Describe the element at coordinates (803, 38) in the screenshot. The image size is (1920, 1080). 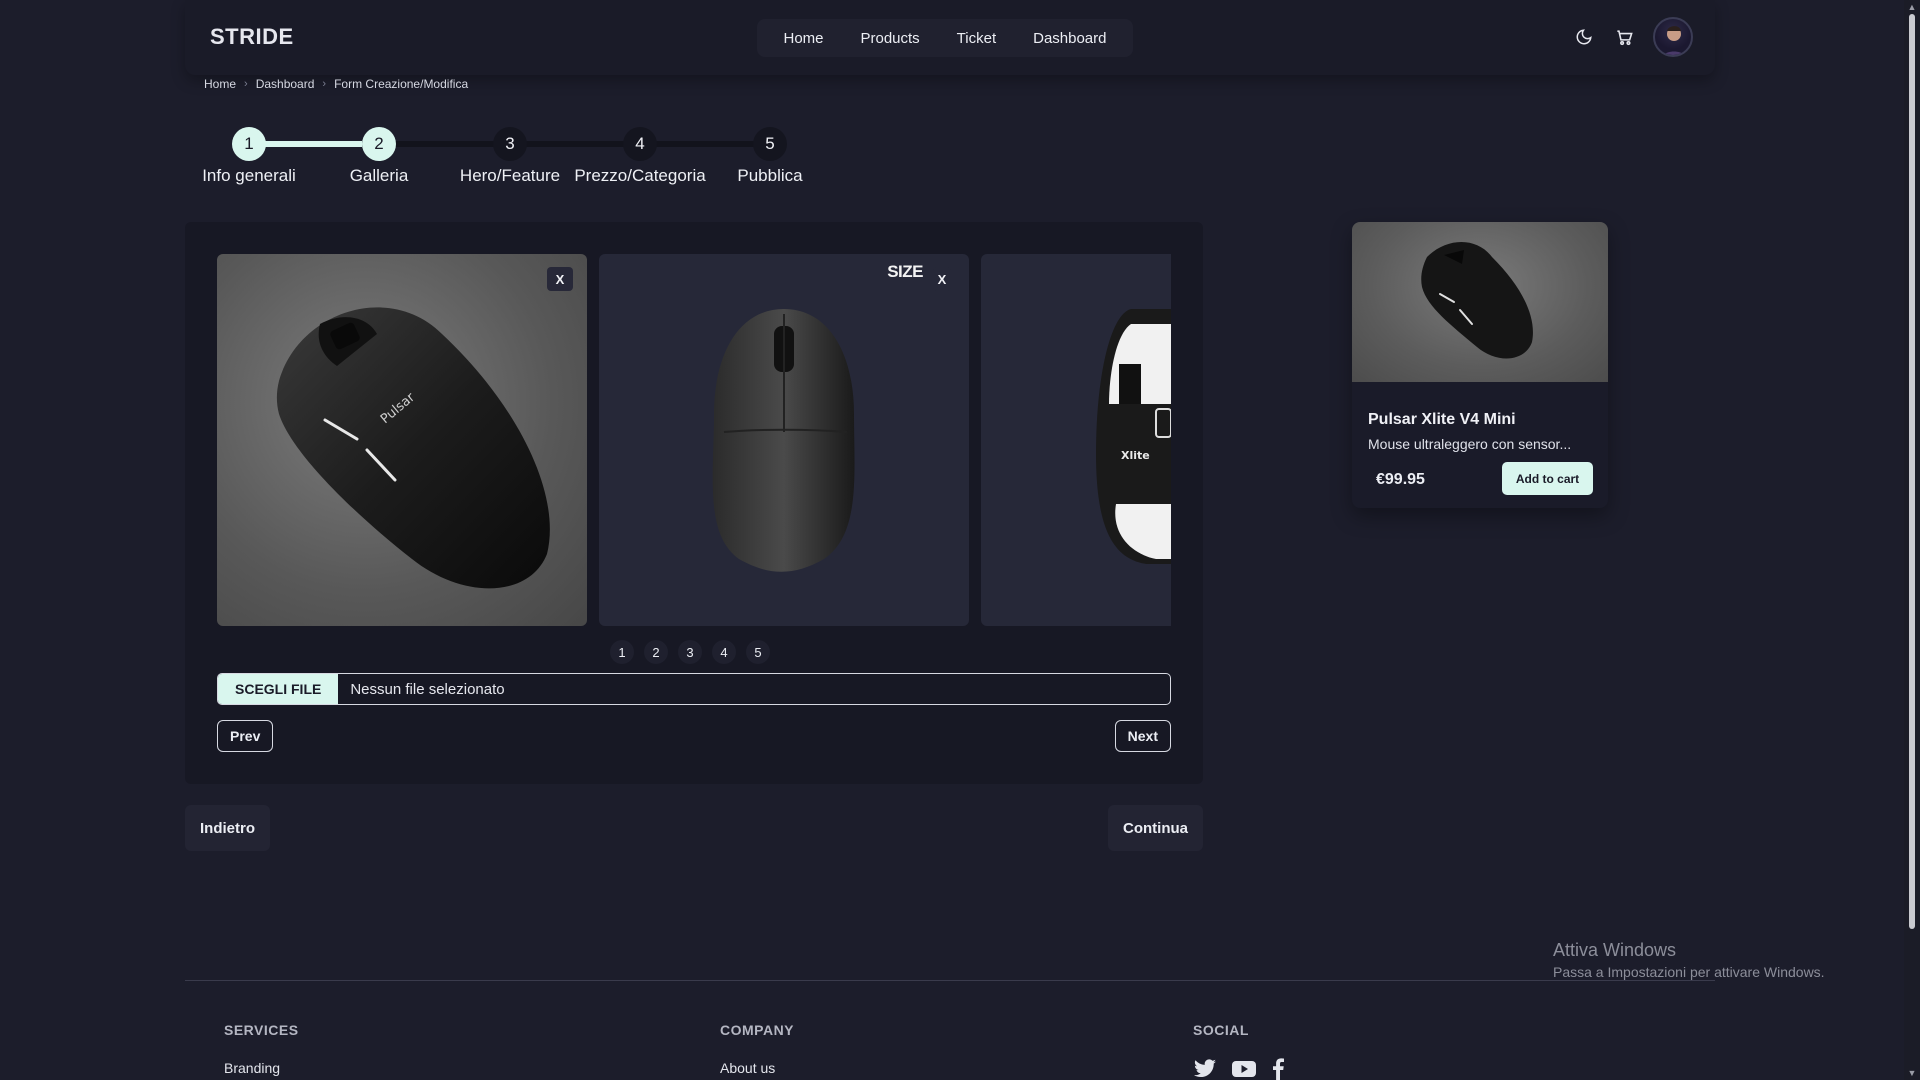
I see `nav-home: Home` at that location.